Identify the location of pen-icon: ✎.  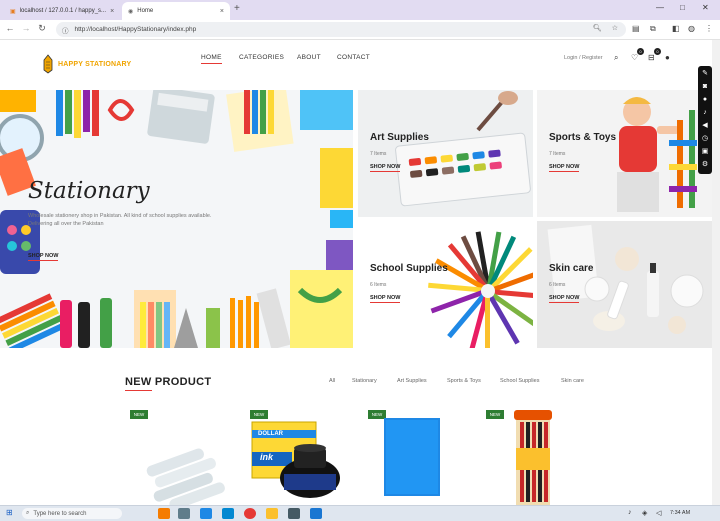
(705, 73).